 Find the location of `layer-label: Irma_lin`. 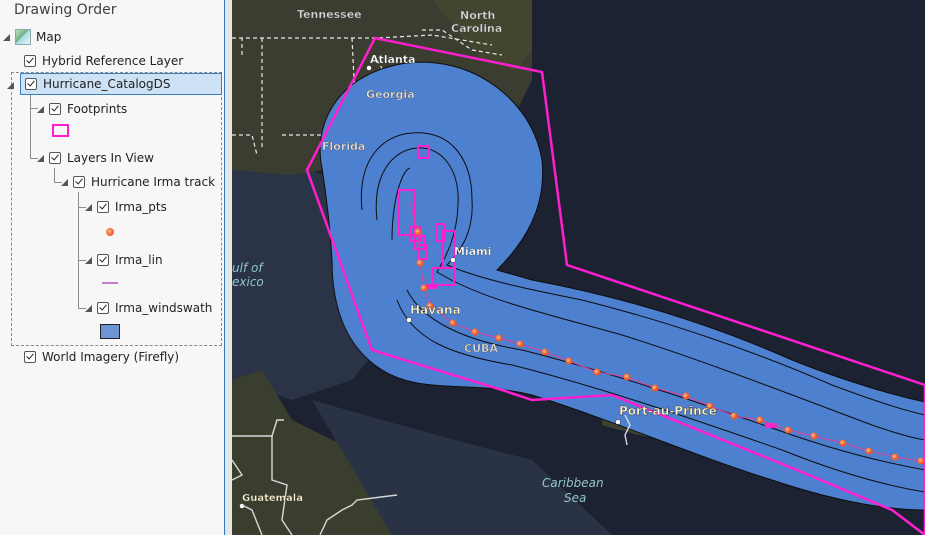

layer-label: Irma_lin is located at coordinates (139, 260).